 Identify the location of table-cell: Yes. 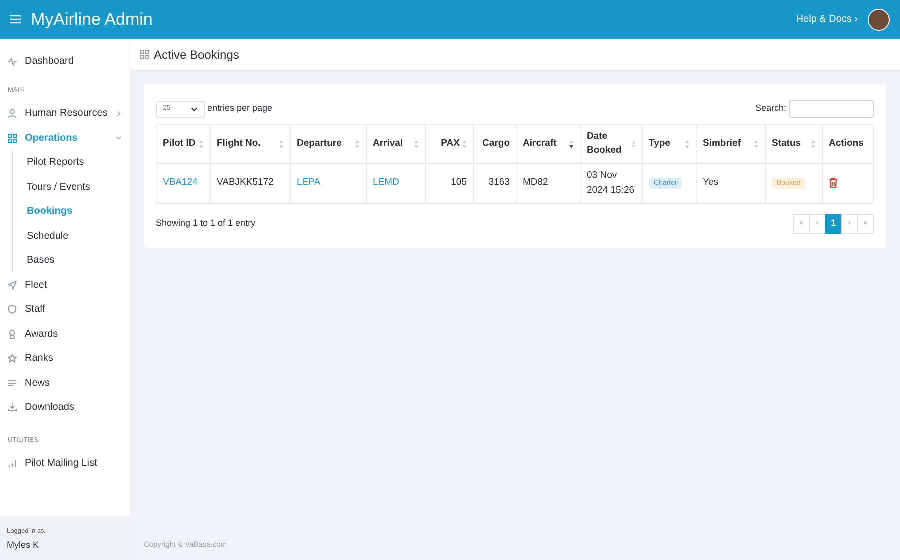
(731, 184).